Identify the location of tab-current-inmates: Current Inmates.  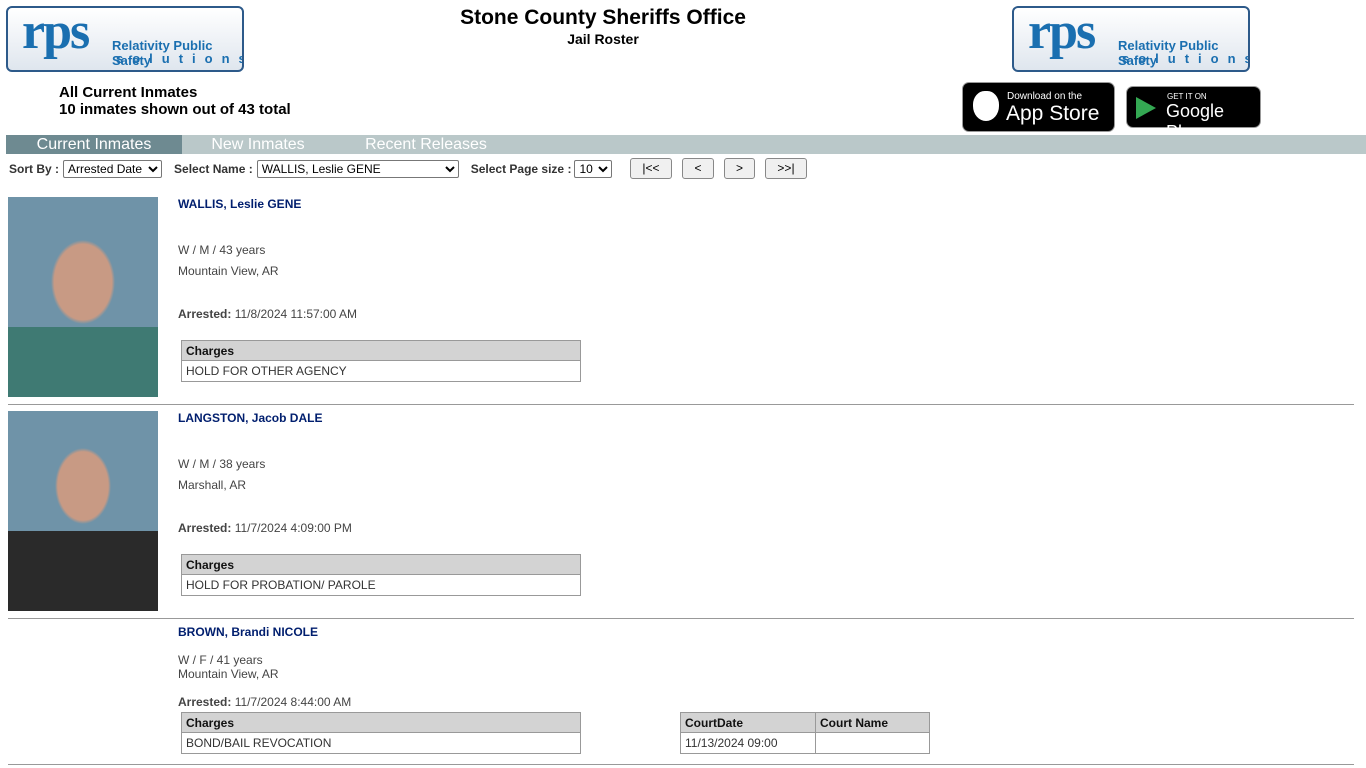
(94, 144).